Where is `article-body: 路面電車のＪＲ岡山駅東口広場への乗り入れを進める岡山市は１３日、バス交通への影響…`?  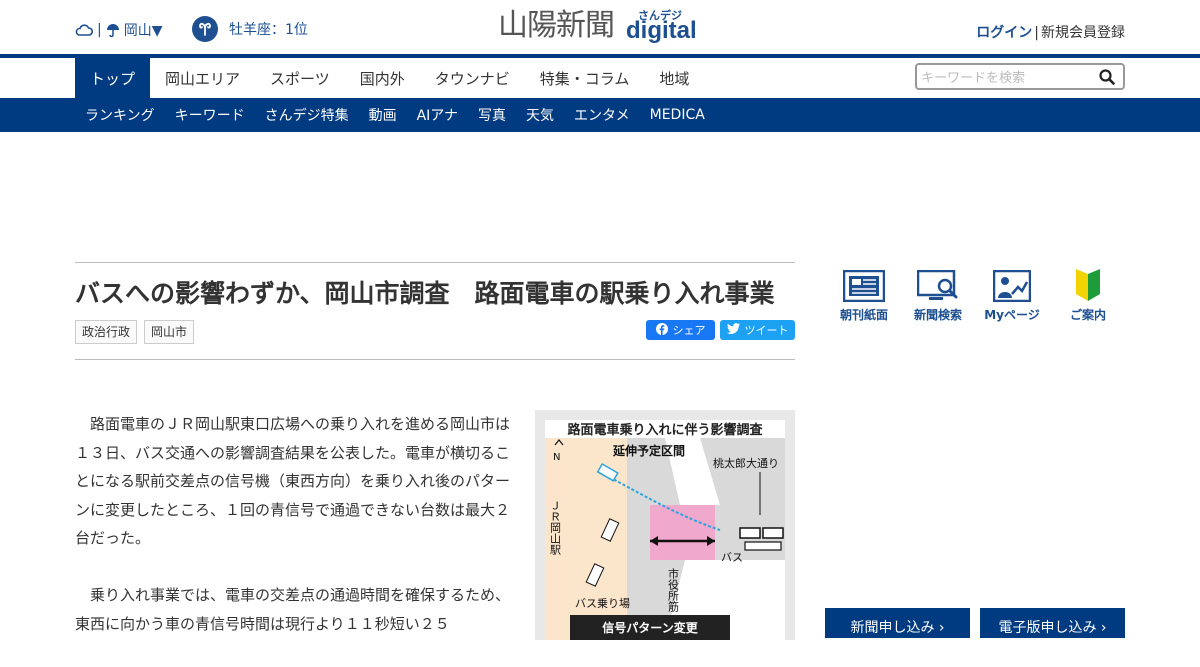
article-body: 路面電車のＪＲ岡山駅東口広場への乗り入れを進める岡山市は１３日、バス交通への影響… is located at coordinates (292, 538).